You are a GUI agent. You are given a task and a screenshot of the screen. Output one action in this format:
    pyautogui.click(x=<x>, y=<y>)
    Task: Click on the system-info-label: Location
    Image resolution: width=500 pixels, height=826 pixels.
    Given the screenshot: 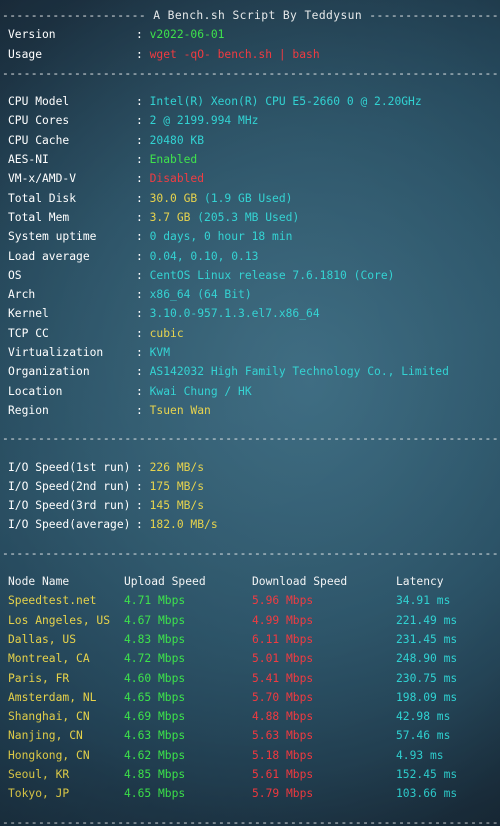 What is the action you would take?
    pyautogui.click(x=35, y=391)
    